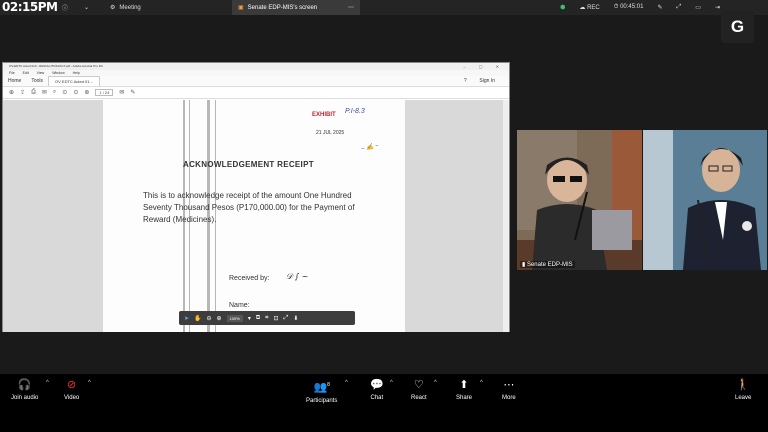 Image resolution: width=768 pixels, height=432 pixels. Describe the element at coordinates (41, 73) in the screenshot. I see `menu-view: View` at that location.